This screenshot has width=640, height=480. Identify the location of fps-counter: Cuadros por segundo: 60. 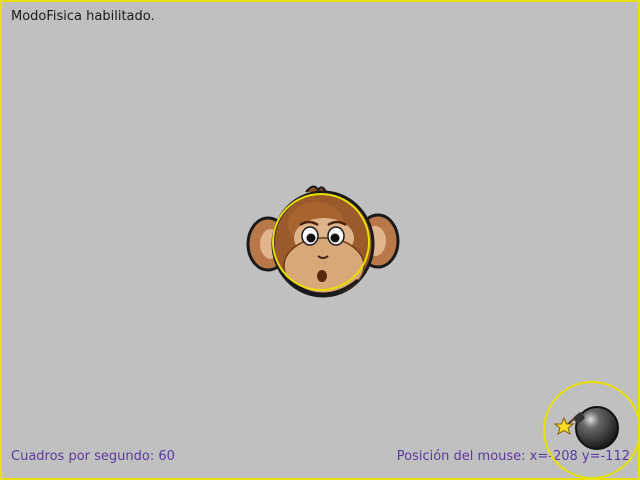
(93, 456).